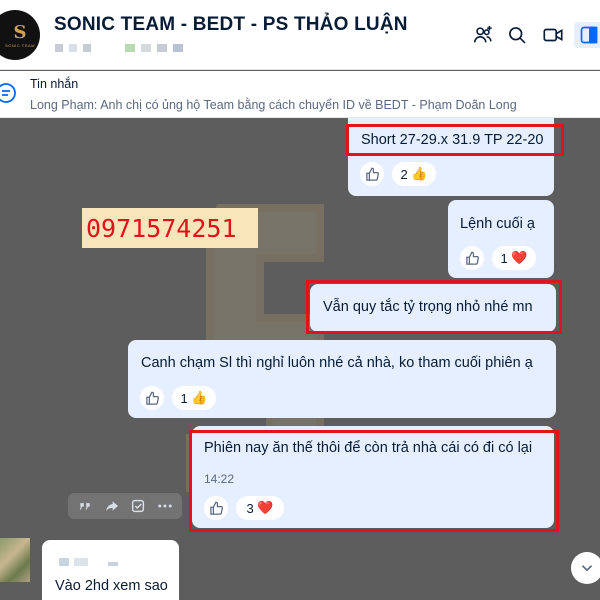 The height and width of the screenshot is (600, 600). Describe the element at coordinates (54, 84) in the screenshot. I see `pinned-title: Tin nhắn` at that location.